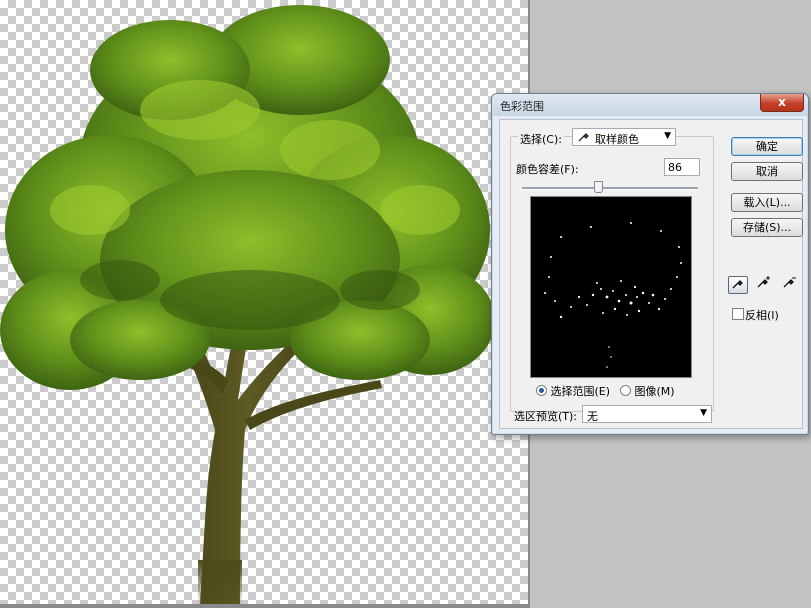 The image size is (811, 608). I want to click on selection-preview, so click(611, 287).